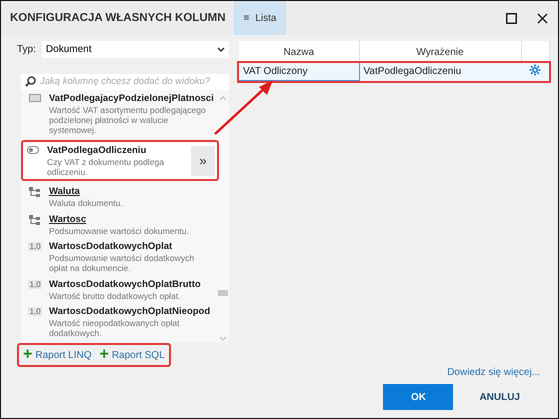 The image size is (559, 419). I want to click on close-icon, so click(542, 18).